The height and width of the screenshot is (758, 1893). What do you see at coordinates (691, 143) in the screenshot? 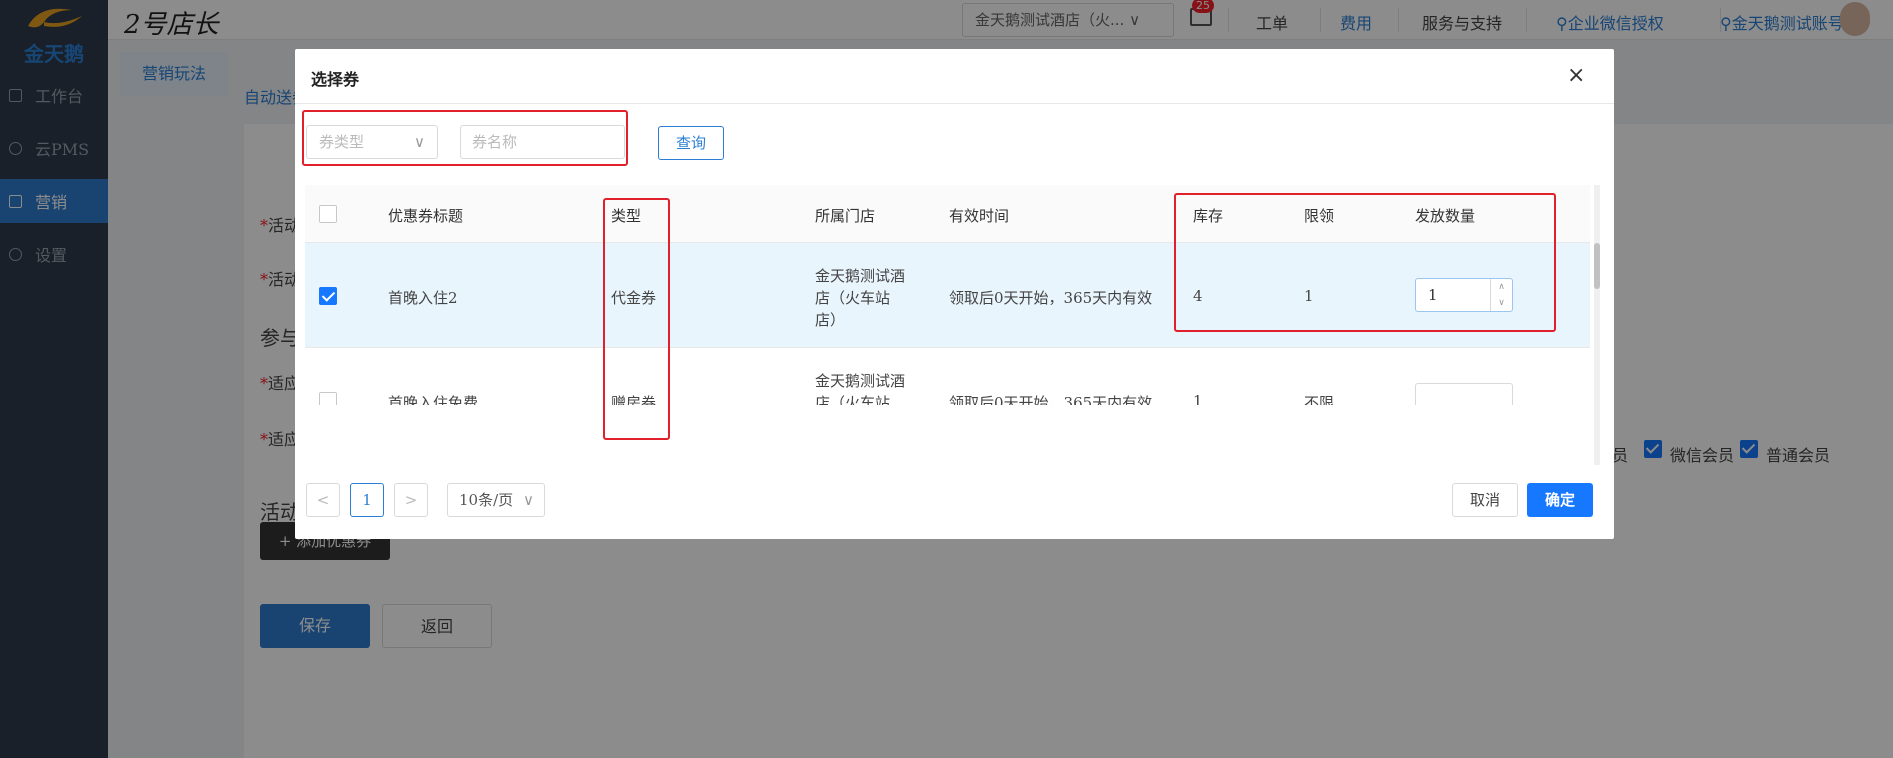
I see `query-button: 查询` at bounding box center [691, 143].